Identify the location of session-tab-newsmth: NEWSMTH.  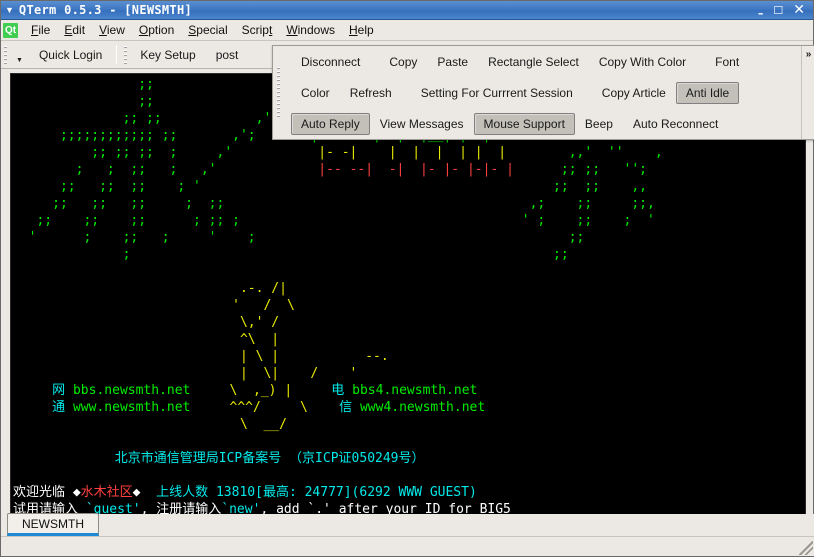
(53, 524).